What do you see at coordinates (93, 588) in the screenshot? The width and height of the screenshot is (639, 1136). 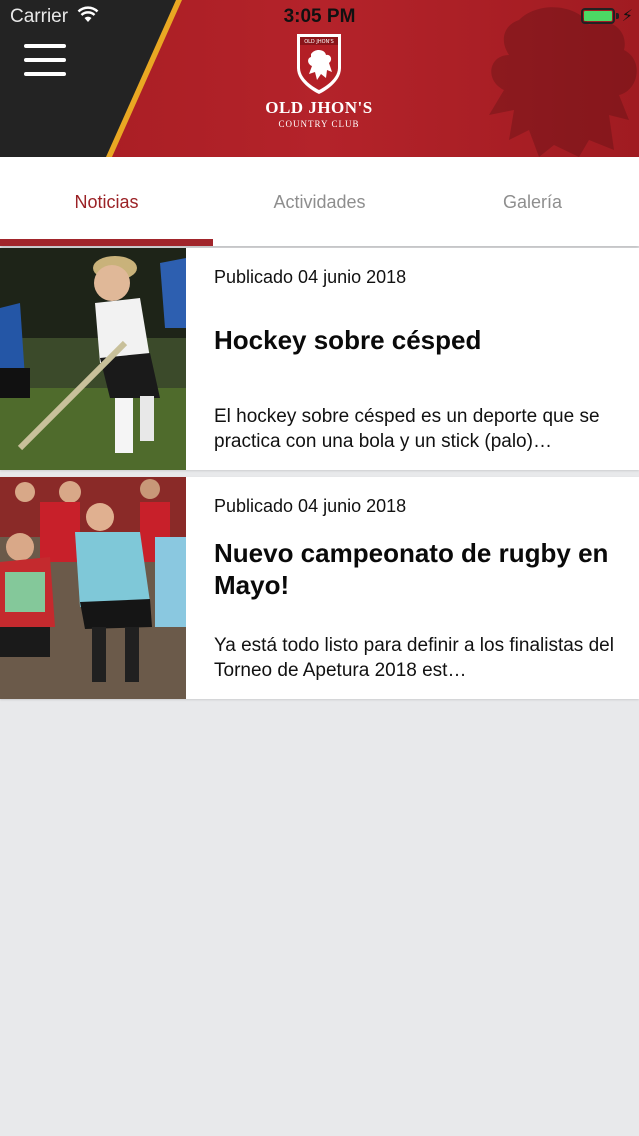 I see `news-thumbnail-rugby` at bounding box center [93, 588].